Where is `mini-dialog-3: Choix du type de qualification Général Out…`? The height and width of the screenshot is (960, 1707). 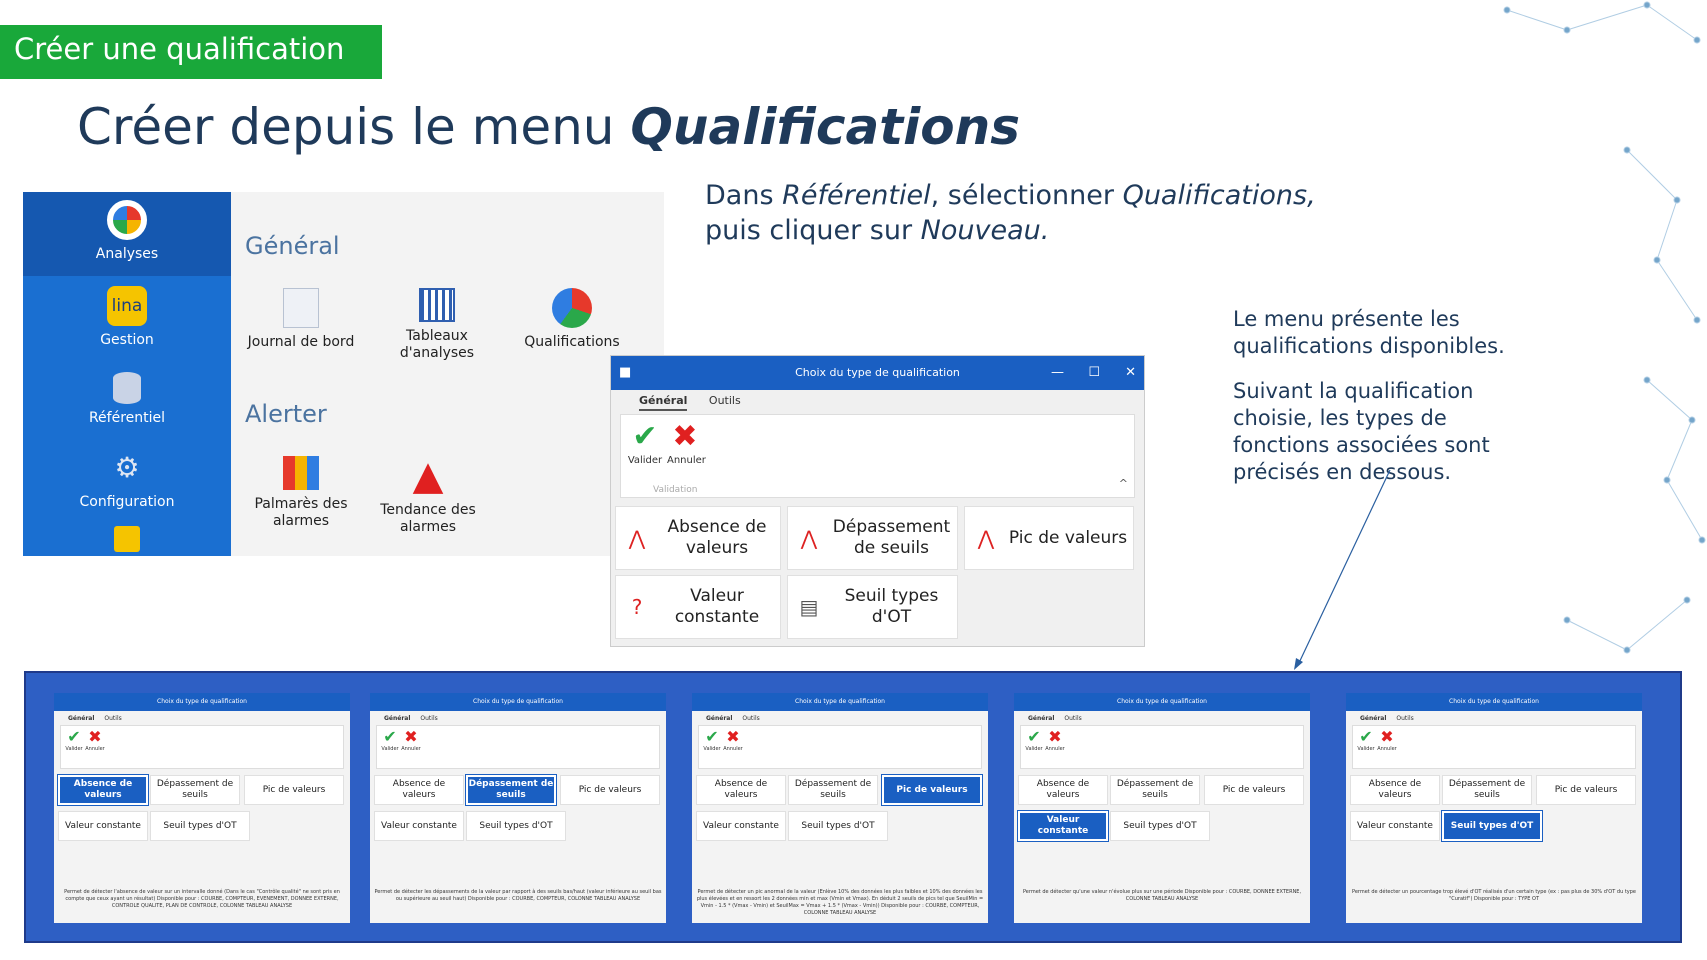 mini-dialog-3: Choix du type de qualification Général Out… is located at coordinates (840, 808).